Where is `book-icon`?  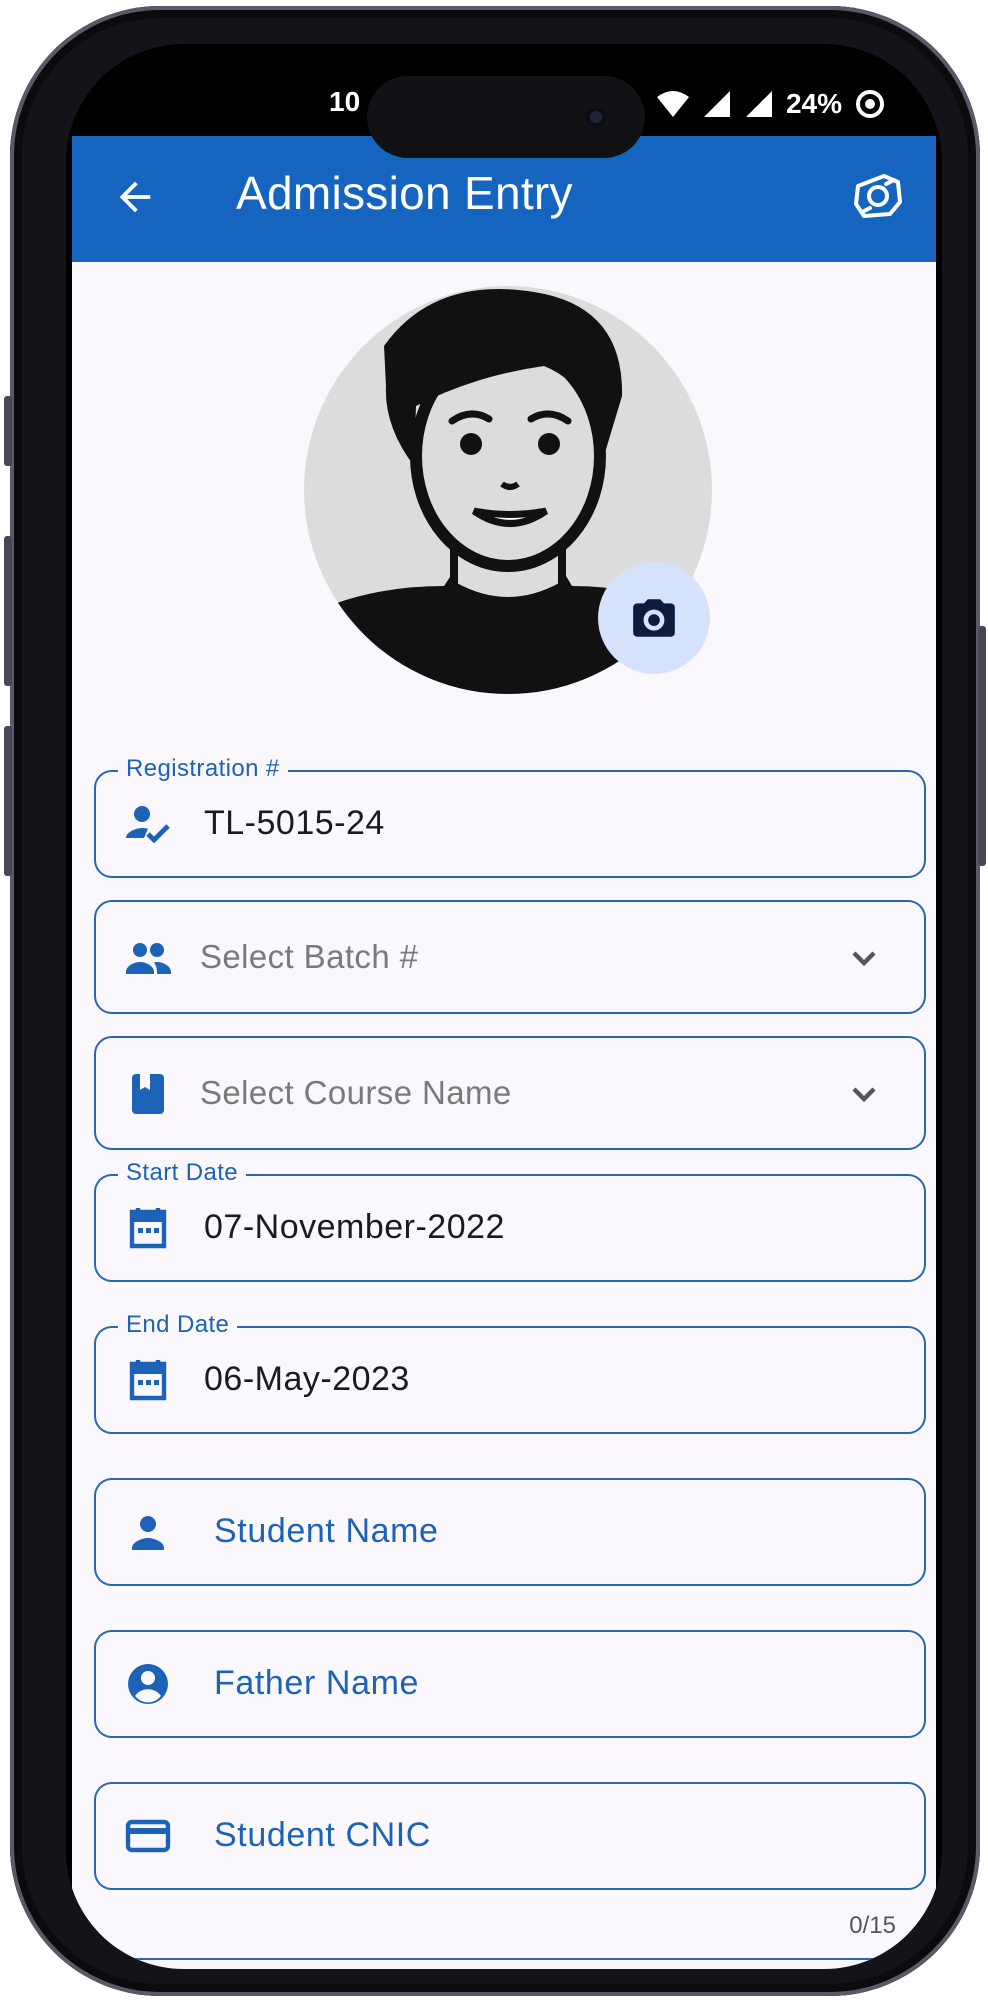 book-icon is located at coordinates (148, 1094).